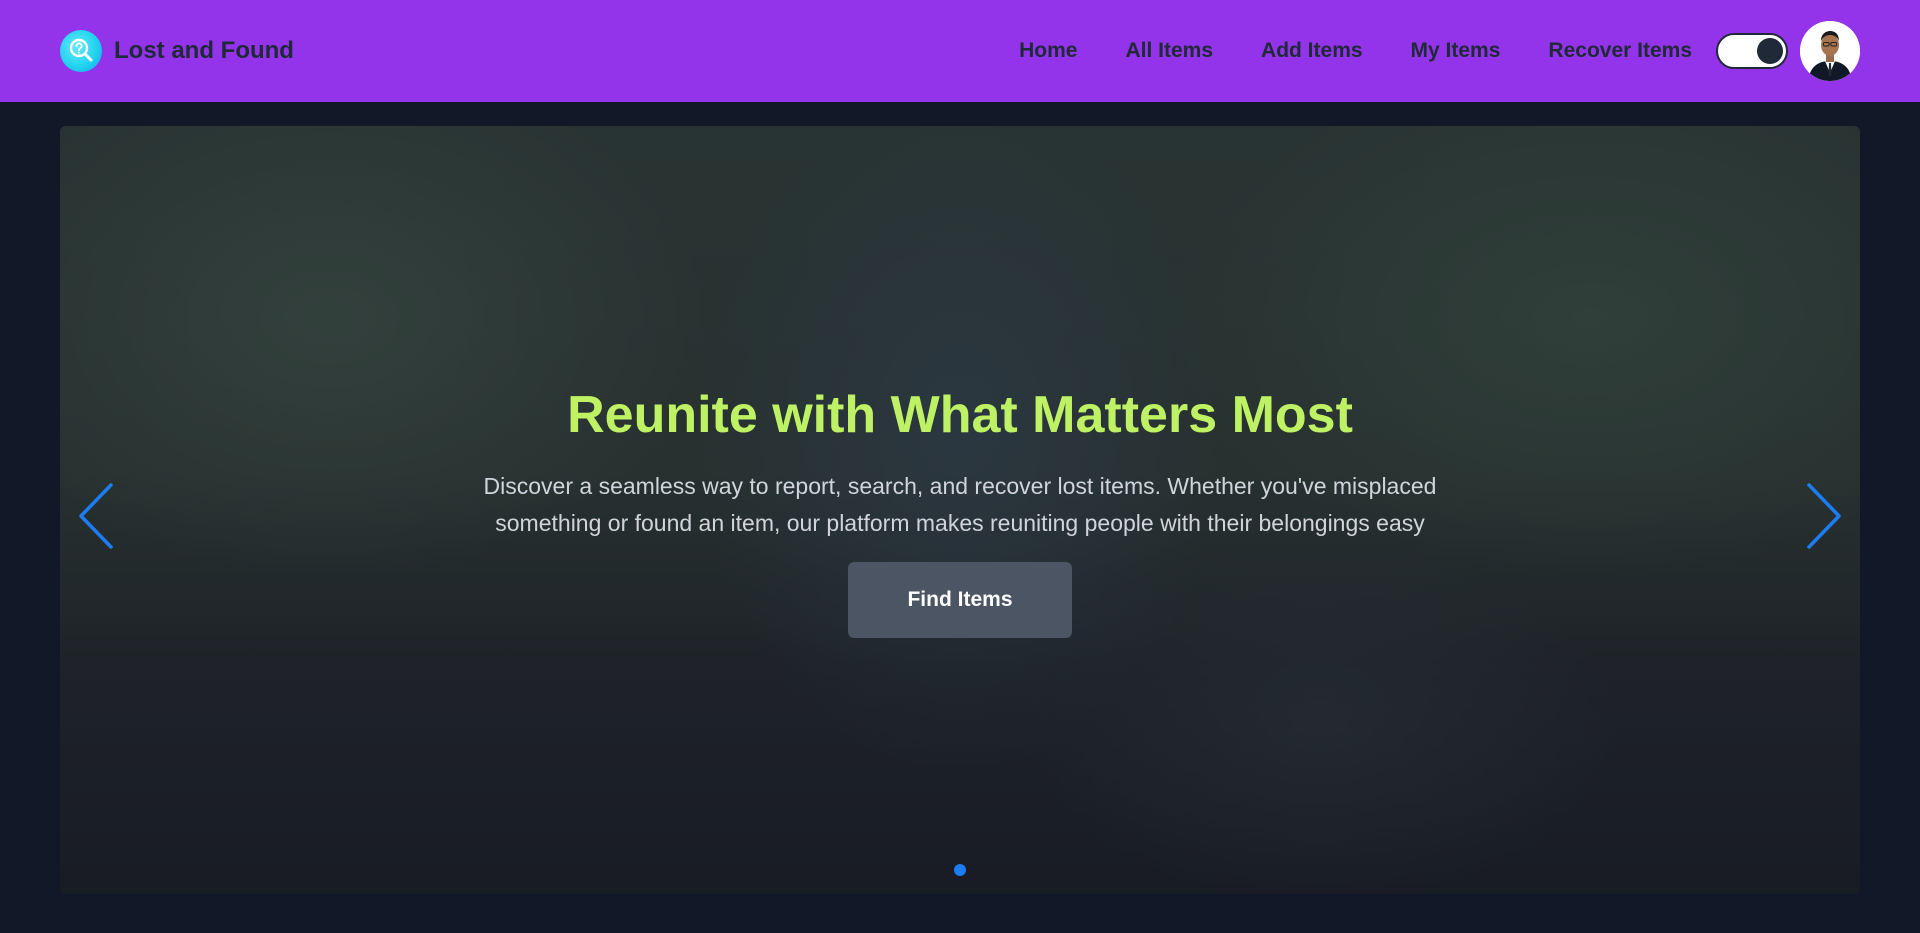  What do you see at coordinates (1456, 51) in the screenshot?
I see `nav-link-my-items: My Items` at bounding box center [1456, 51].